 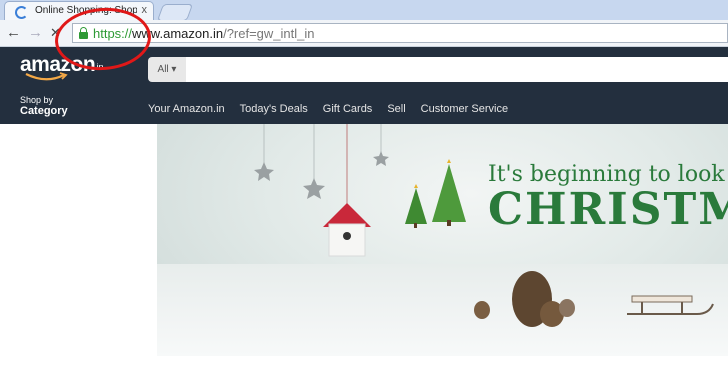 What do you see at coordinates (55, 33) in the screenshot?
I see `stop-icon: ✕` at bounding box center [55, 33].